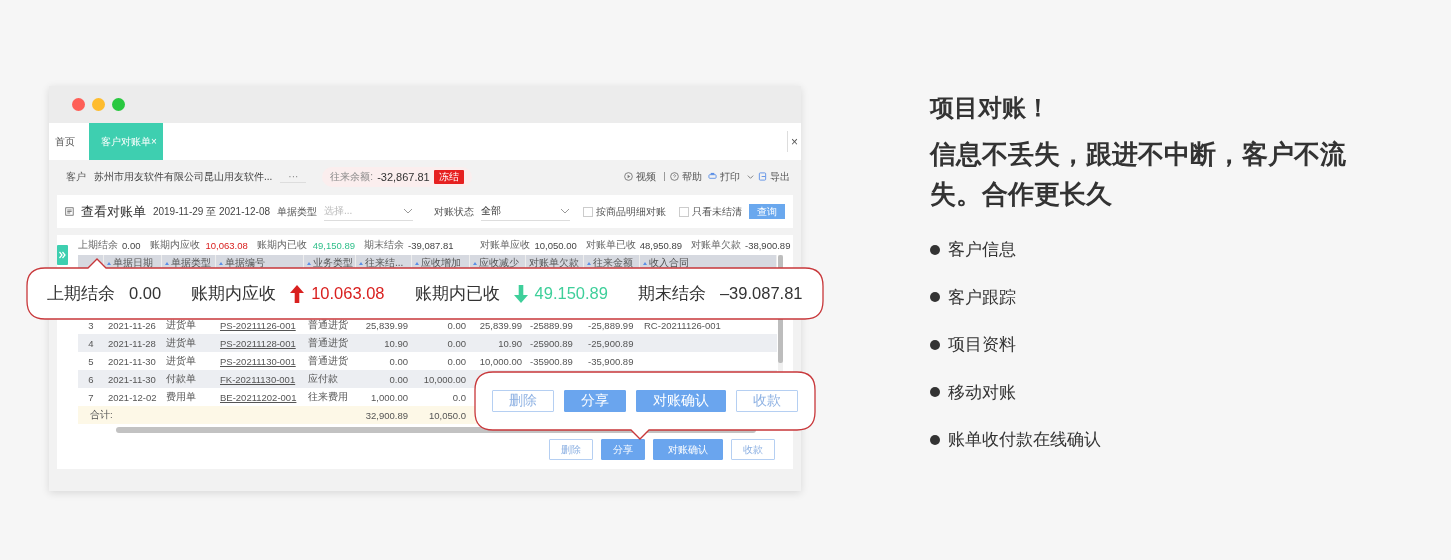 Image resolution: width=1451 pixels, height=560 pixels. I want to click on document-link: PS-20211130-001, so click(258, 361).